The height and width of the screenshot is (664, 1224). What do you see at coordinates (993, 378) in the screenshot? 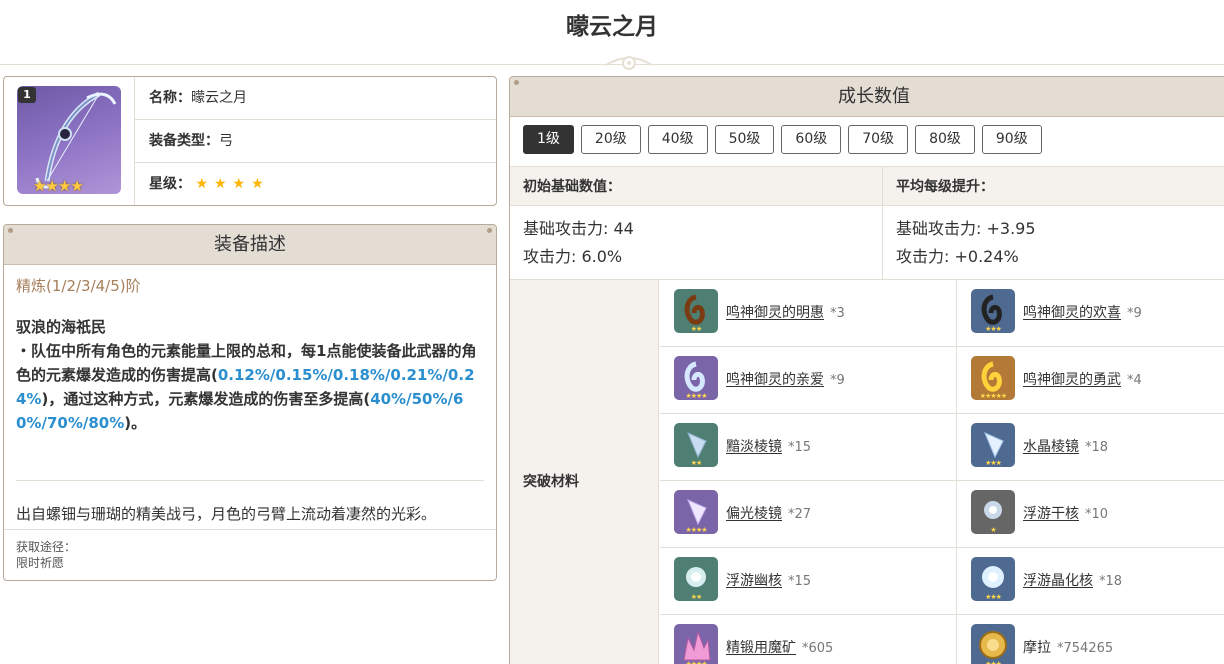
I see `mask-gold-icon: ★★★★★` at bounding box center [993, 378].